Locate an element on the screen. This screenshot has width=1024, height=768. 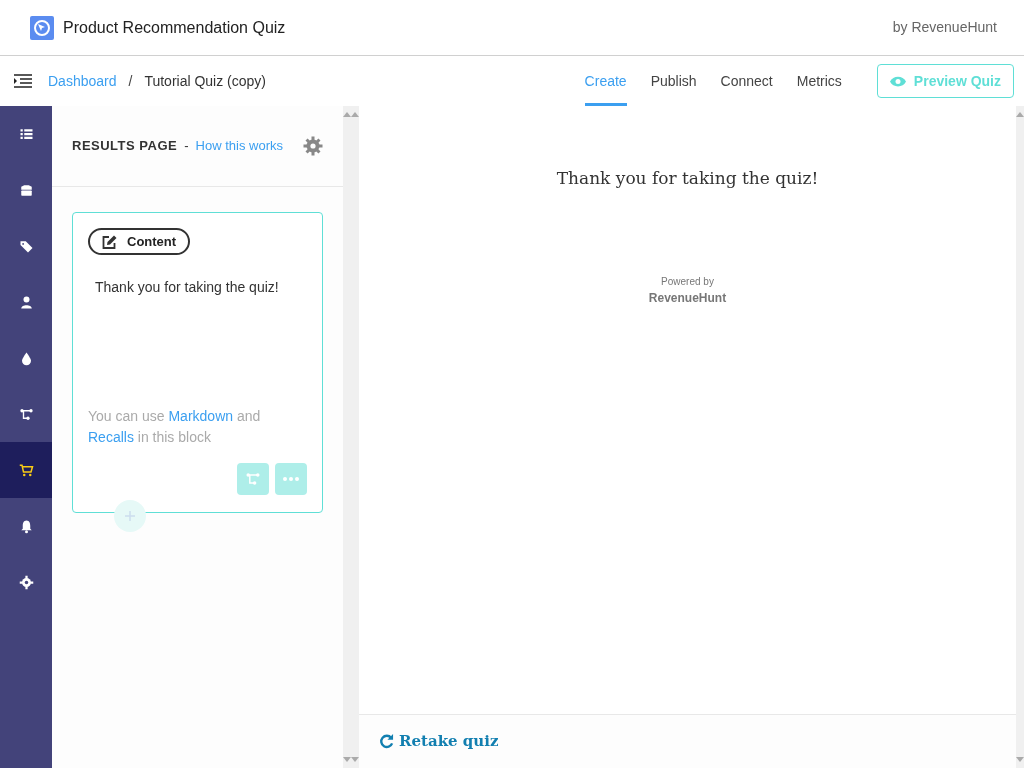
byline: by RevenueHunt is located at coordinates (944, 27).